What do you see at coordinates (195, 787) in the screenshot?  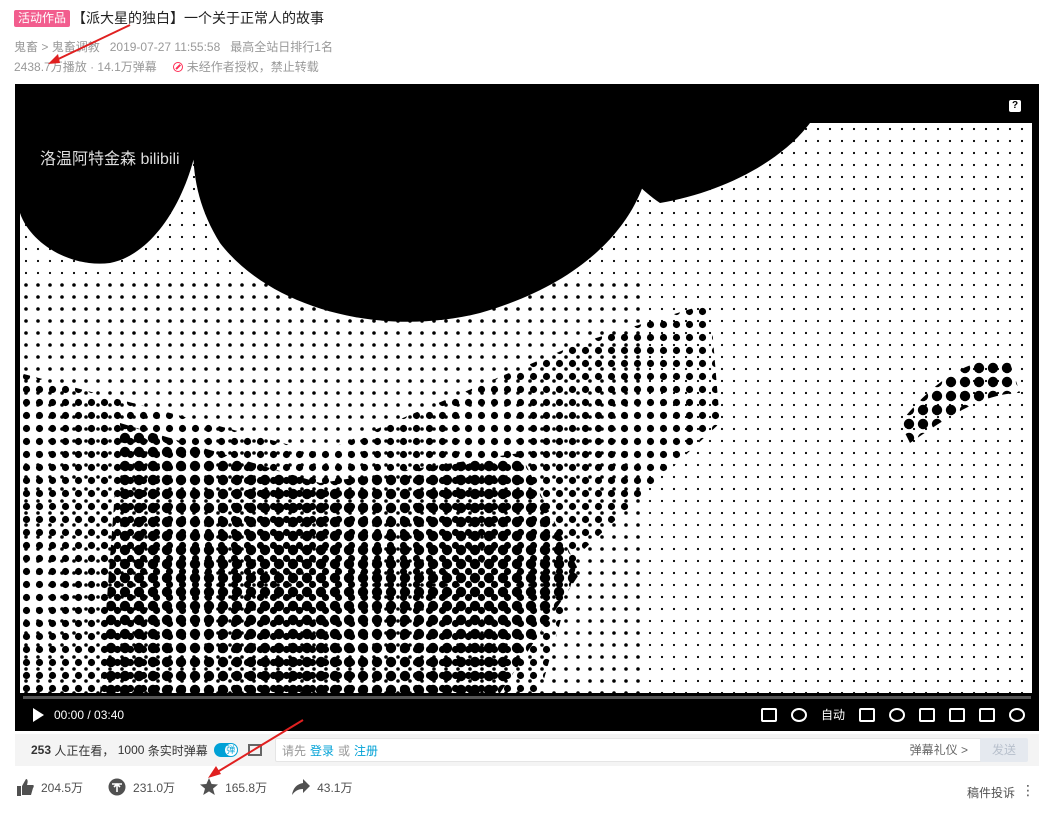 I see `action-bar: 204.5万 231.0万 165.8万 43.1万` at bounding box center [195, 787].